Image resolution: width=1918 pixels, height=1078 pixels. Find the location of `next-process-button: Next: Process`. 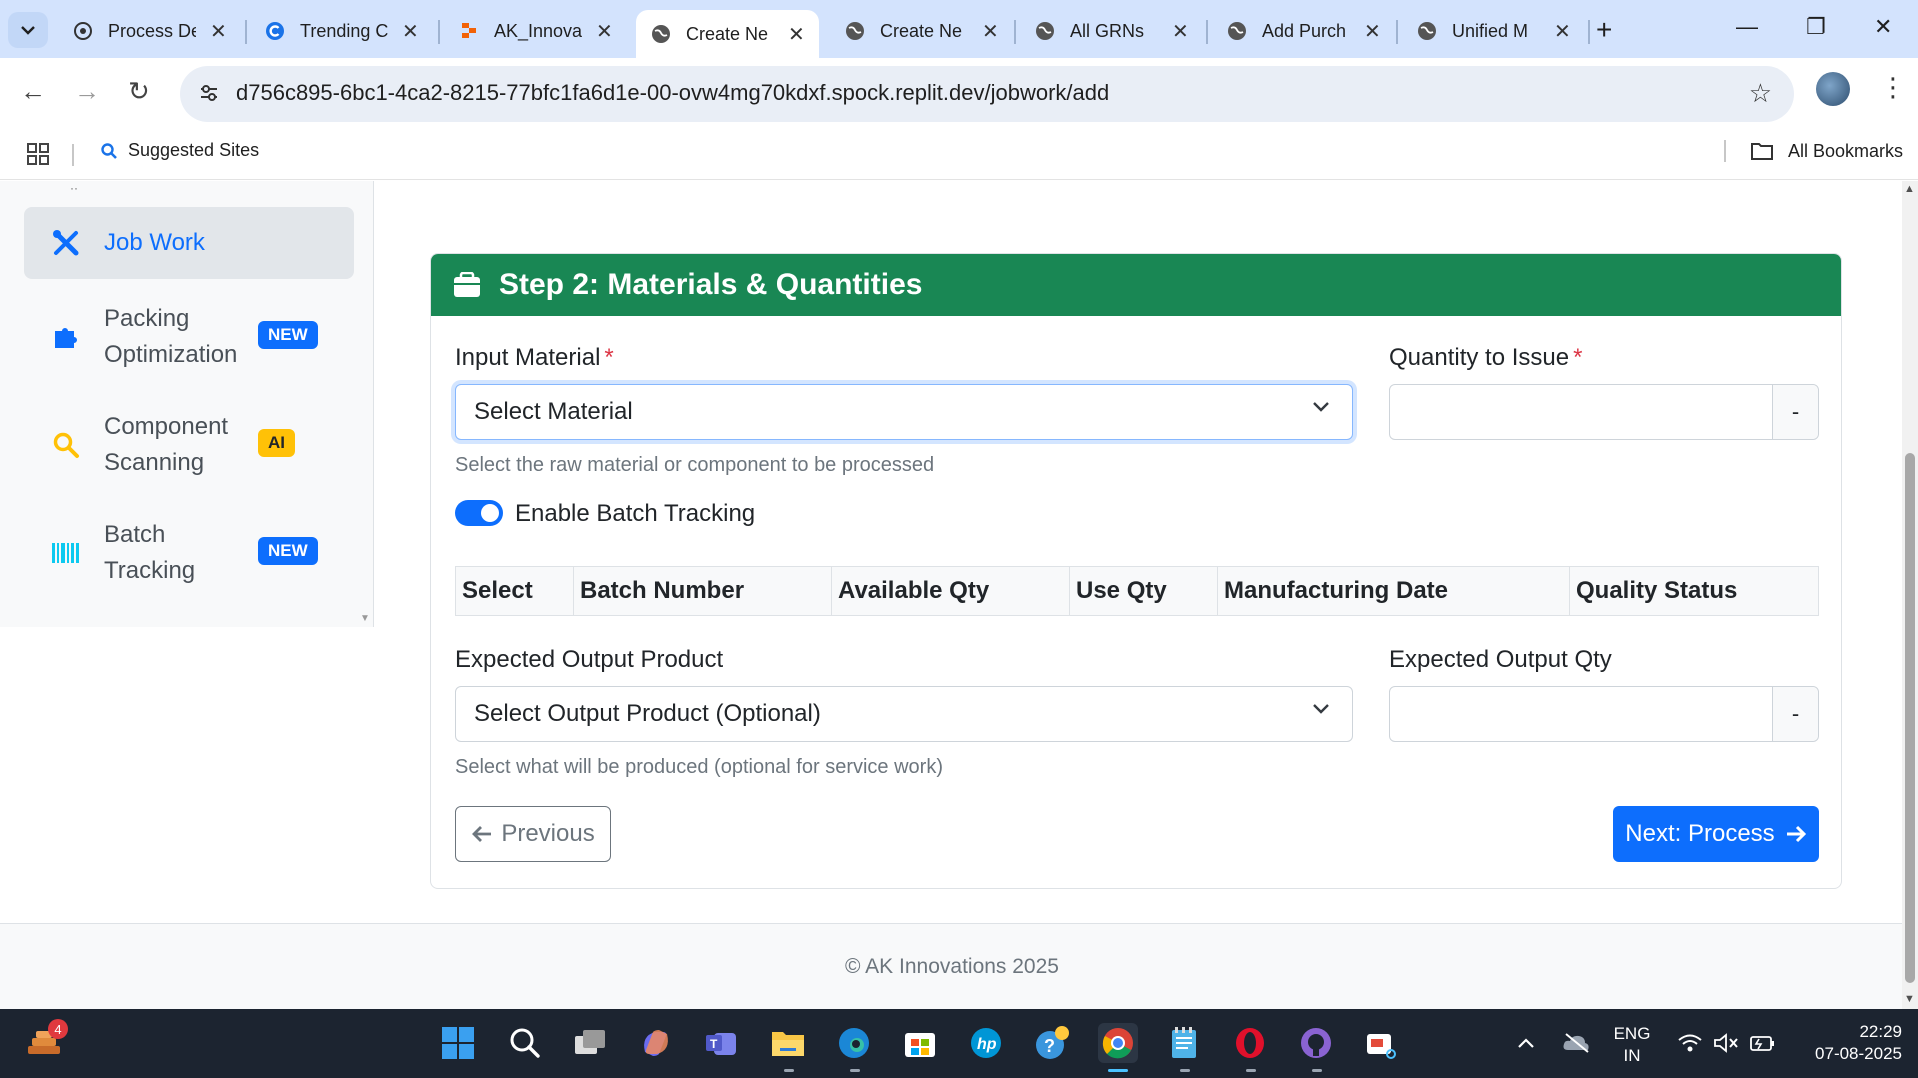

next-process-button: Next: Process is located at coordinates (1716, 834).